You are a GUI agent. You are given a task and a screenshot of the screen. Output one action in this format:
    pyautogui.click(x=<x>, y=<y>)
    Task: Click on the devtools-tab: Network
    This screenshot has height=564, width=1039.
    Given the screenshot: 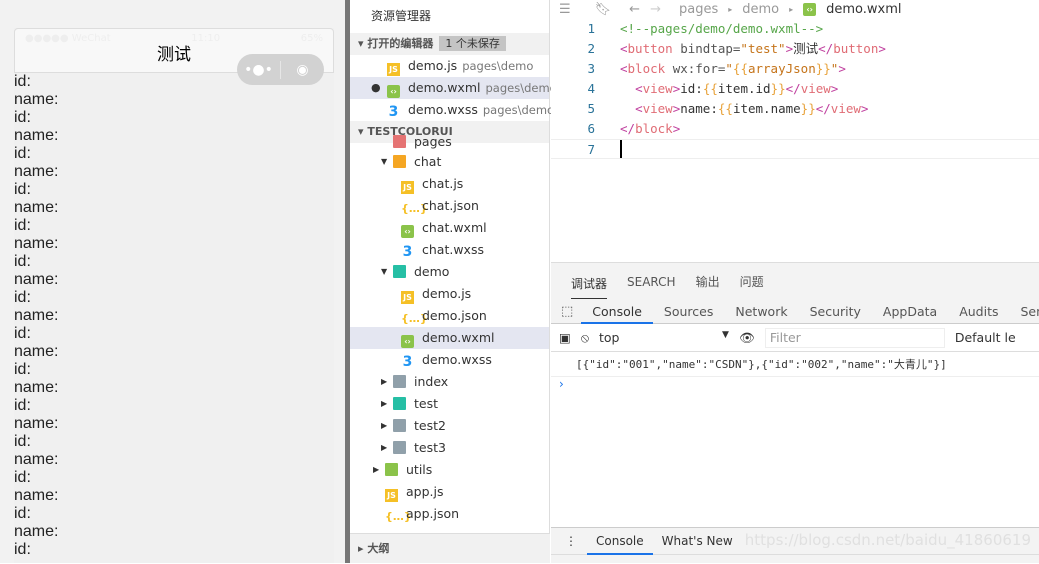 What is the action you would take?
    pyautogui.click(x=761, y=312)
    